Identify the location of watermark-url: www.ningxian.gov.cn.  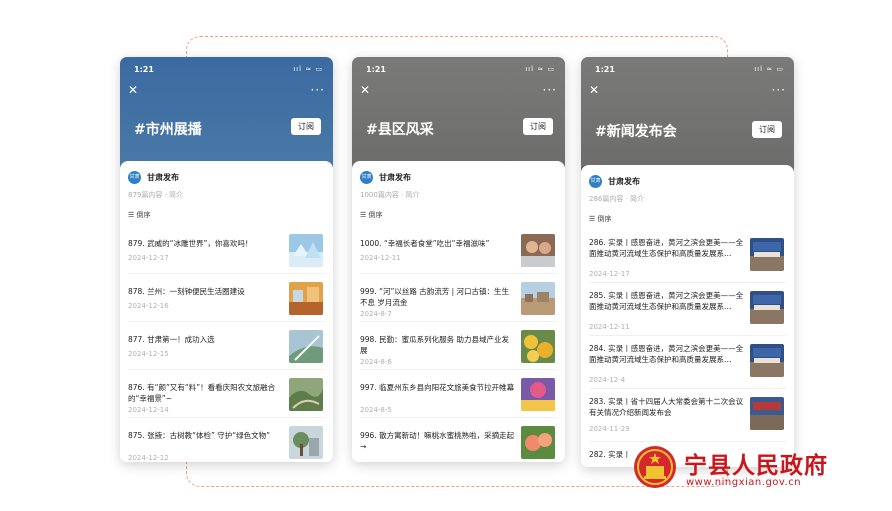
(744, 482).